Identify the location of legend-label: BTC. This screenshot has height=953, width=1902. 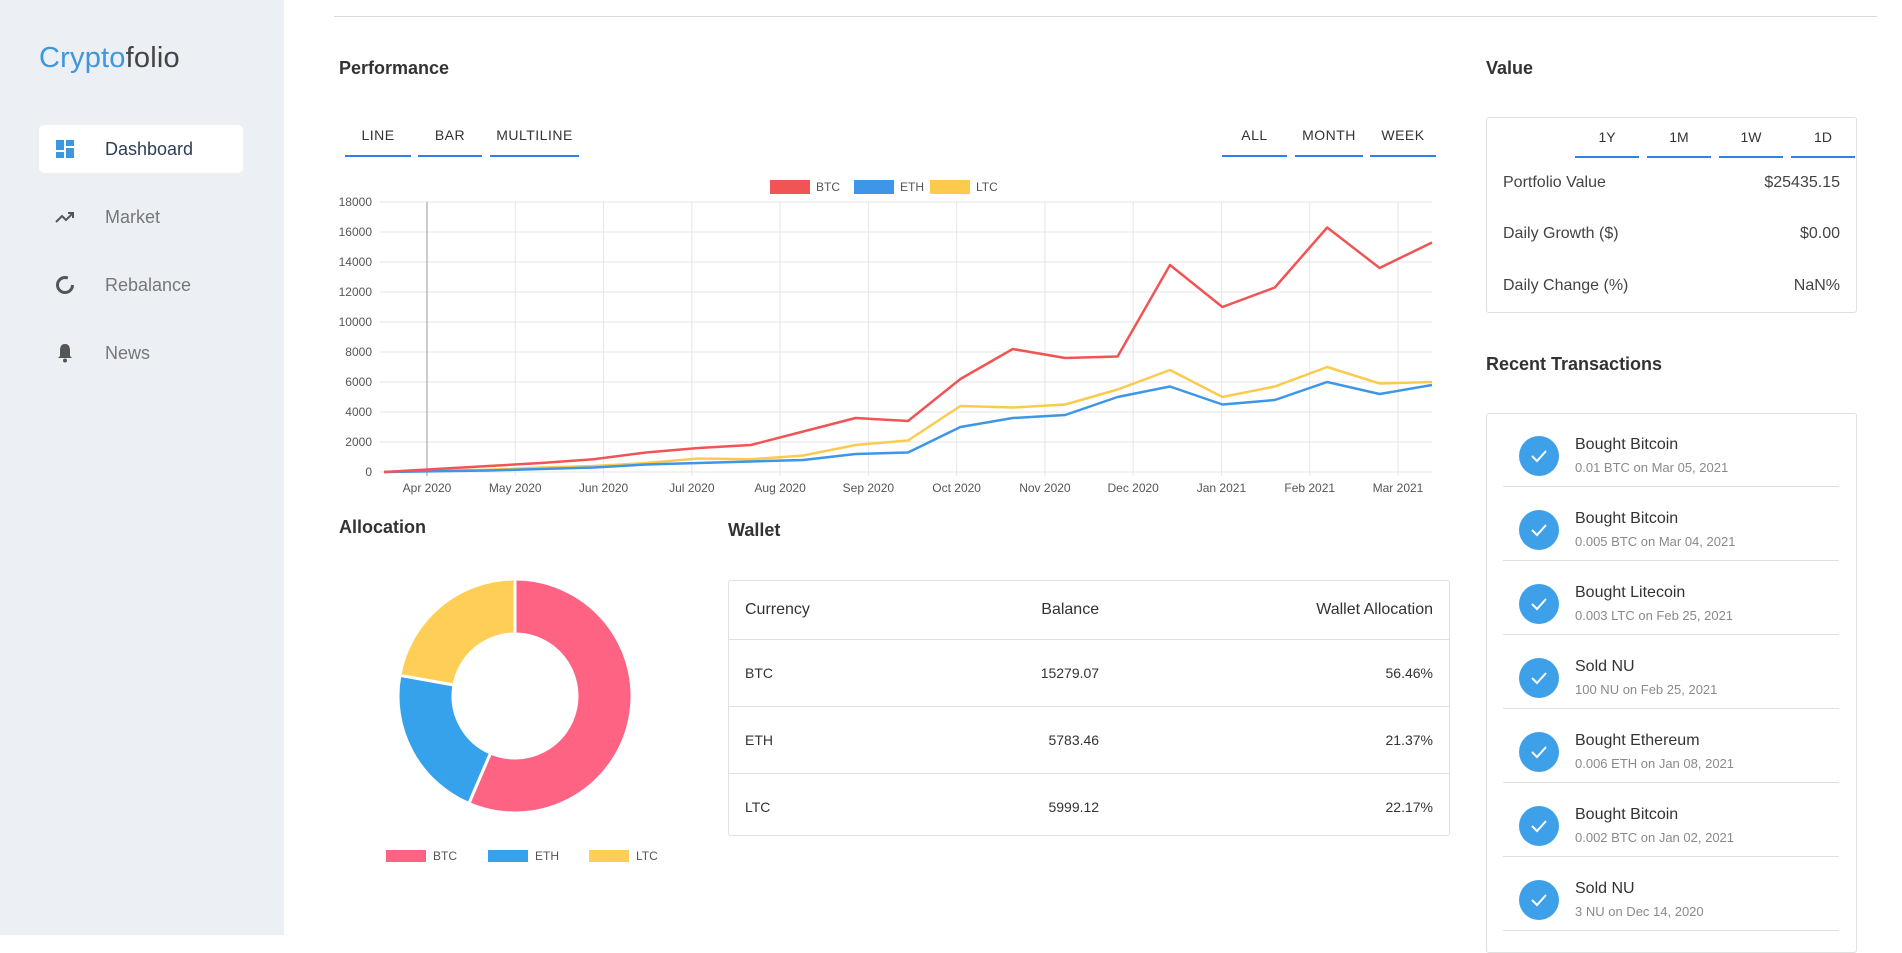
(828, 187).